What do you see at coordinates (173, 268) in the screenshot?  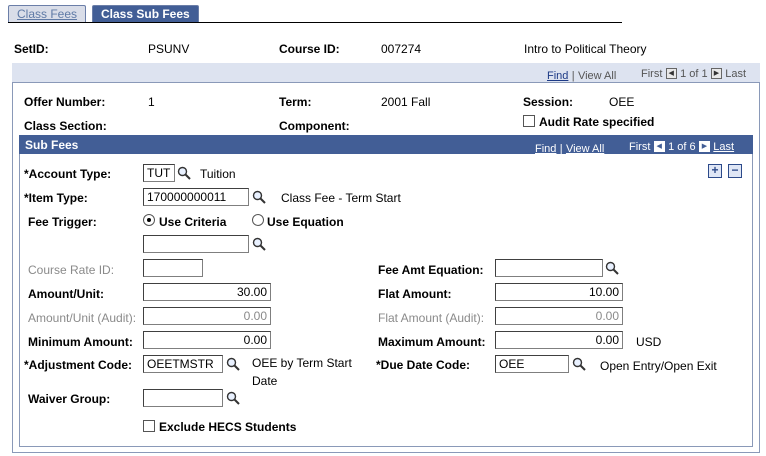 I see `course-rate-id-input` at bounding box center [173, 268].